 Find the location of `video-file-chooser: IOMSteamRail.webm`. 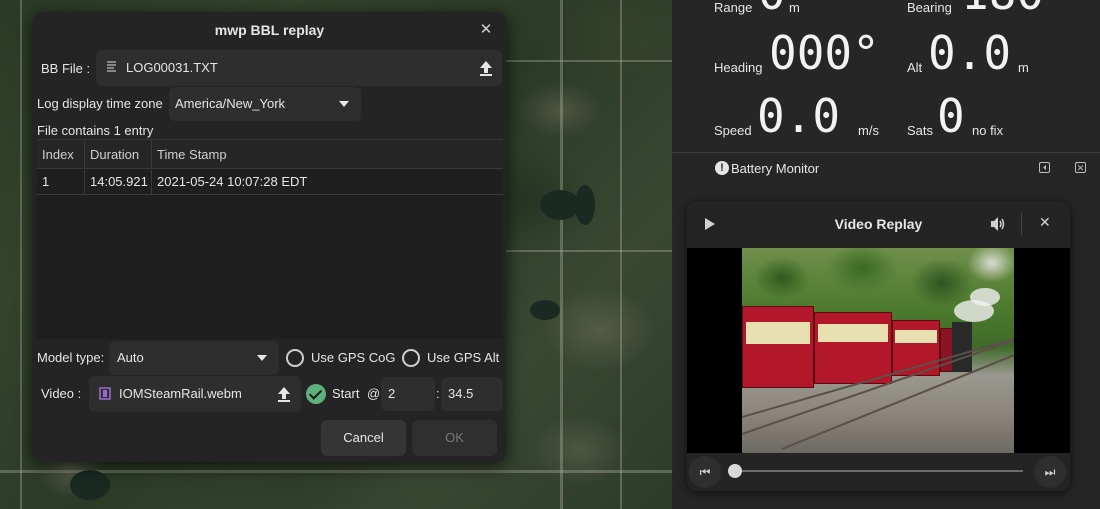

video-file-chooser: IOMSteamRail.webm is located at coordinates (195, 394).